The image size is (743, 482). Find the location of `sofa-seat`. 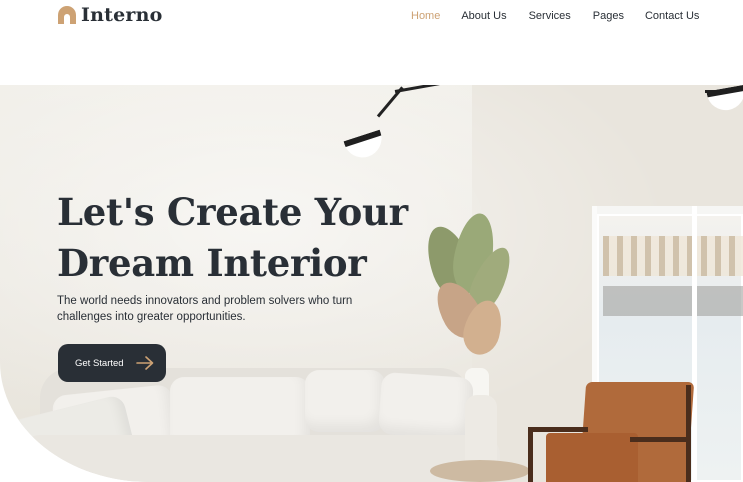

sofa-seat is located at coordinates (260, 458).